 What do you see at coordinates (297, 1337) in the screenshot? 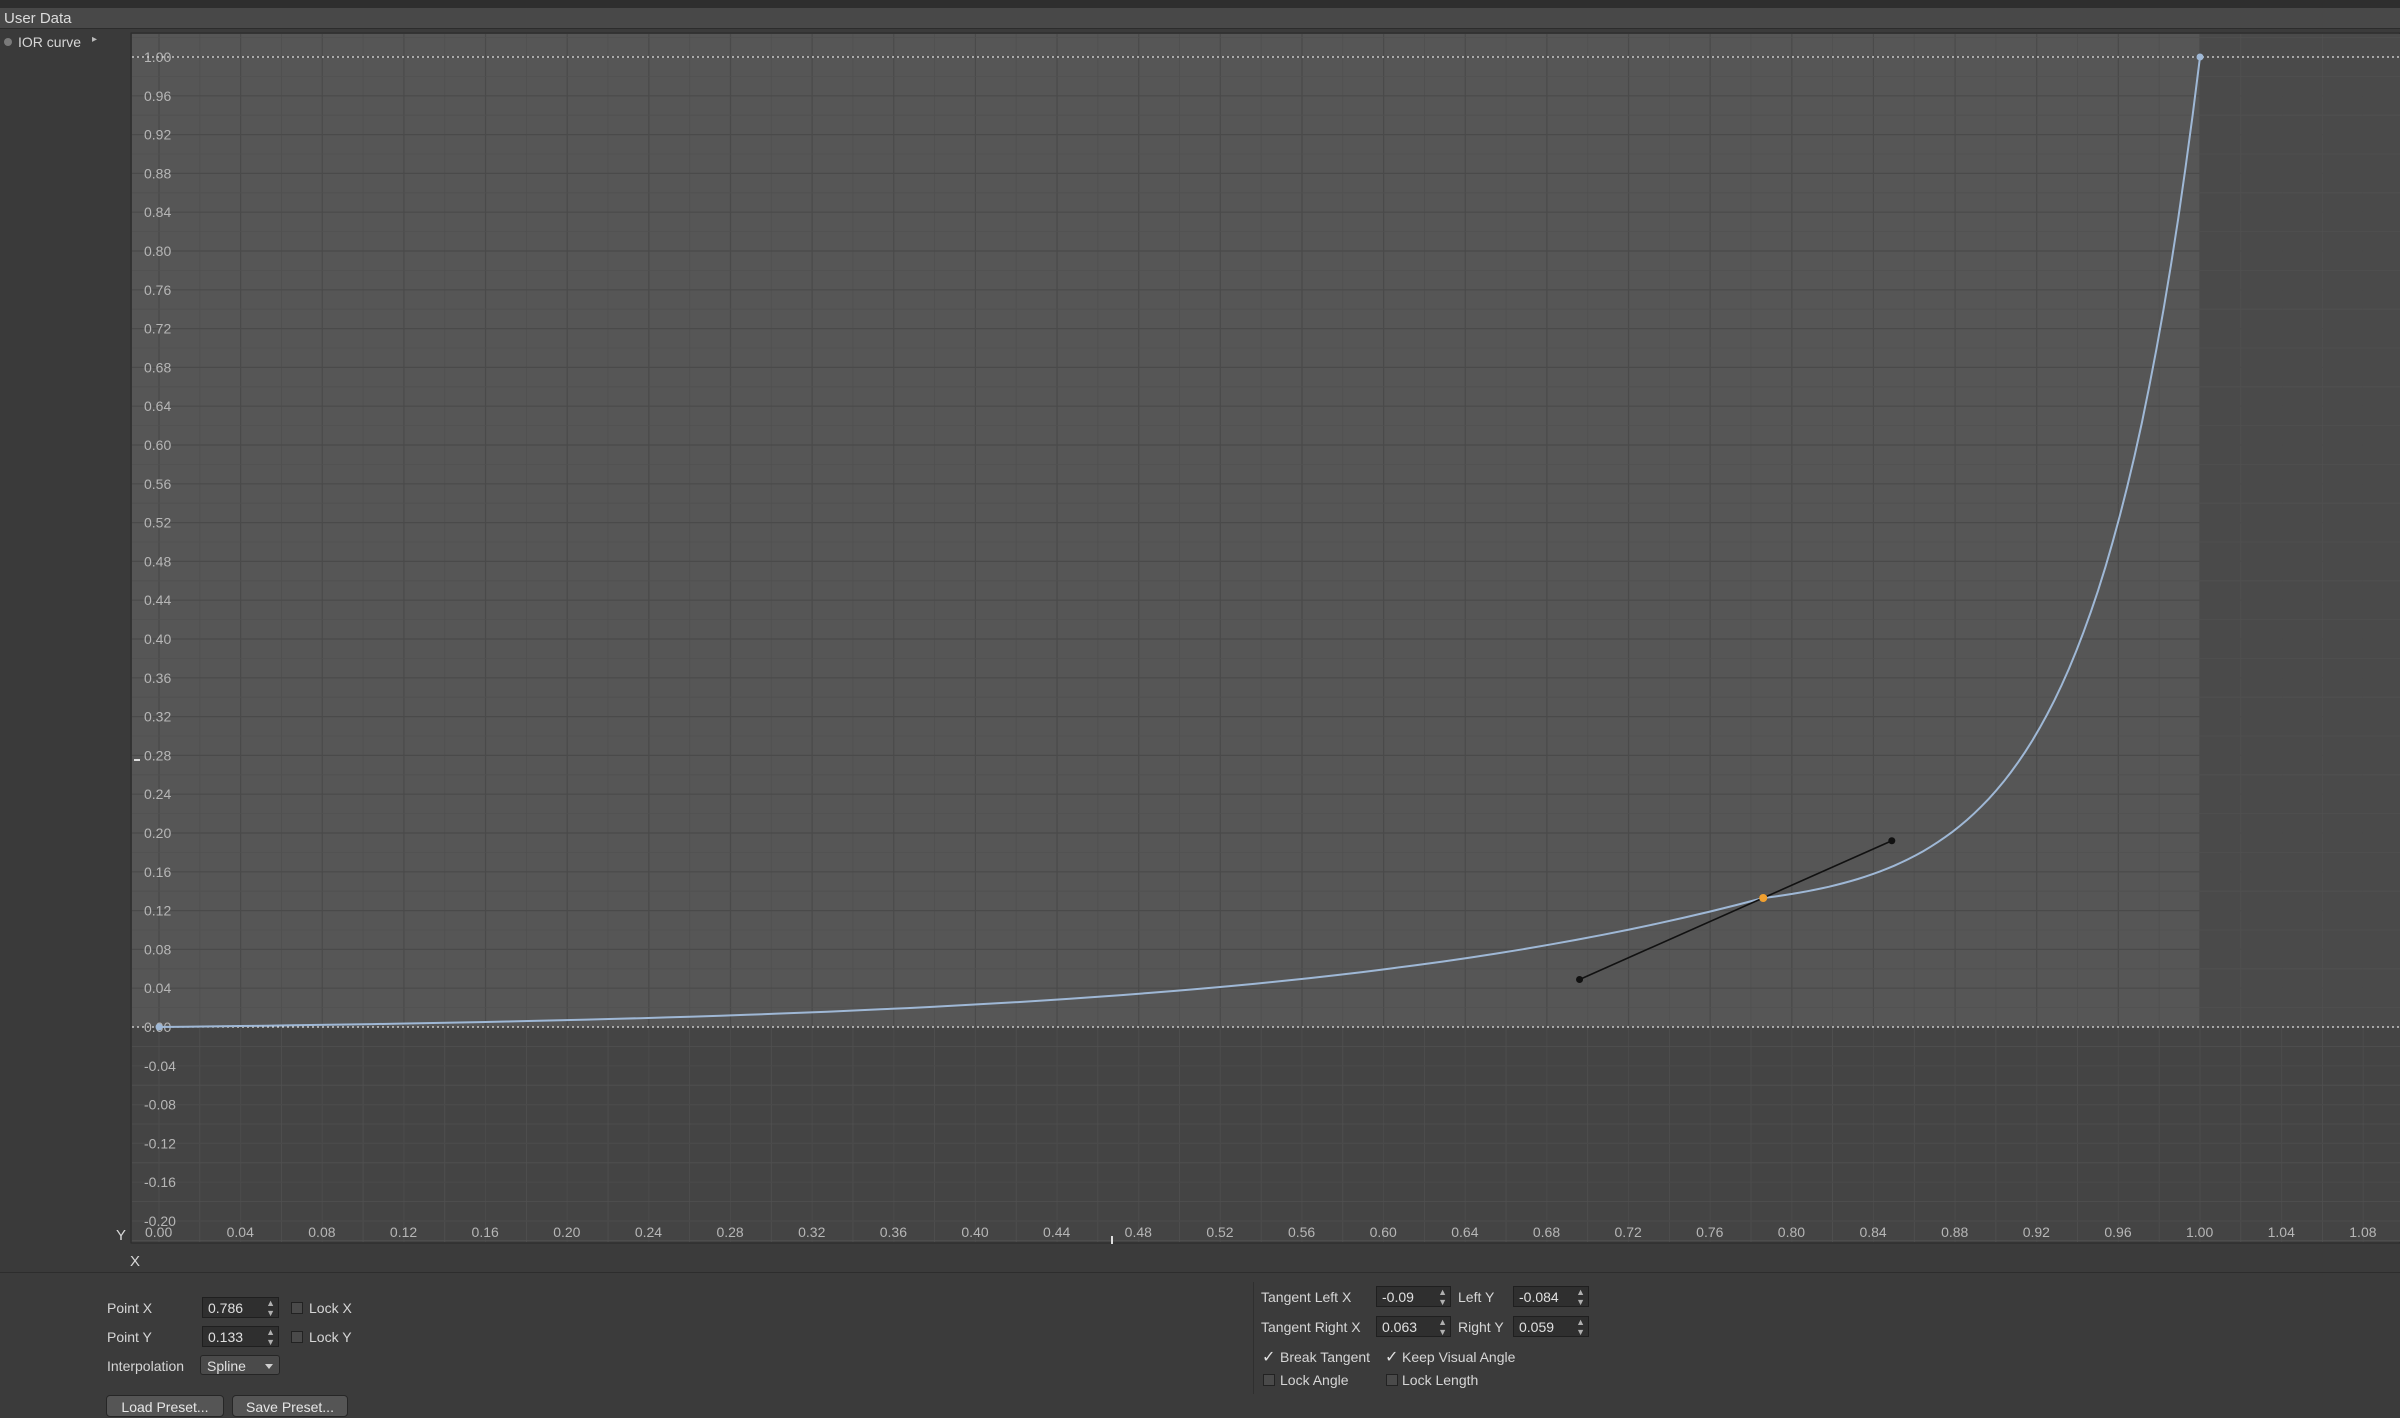
I see `lock-y-checkbox` at bounding box center [297, 1337].